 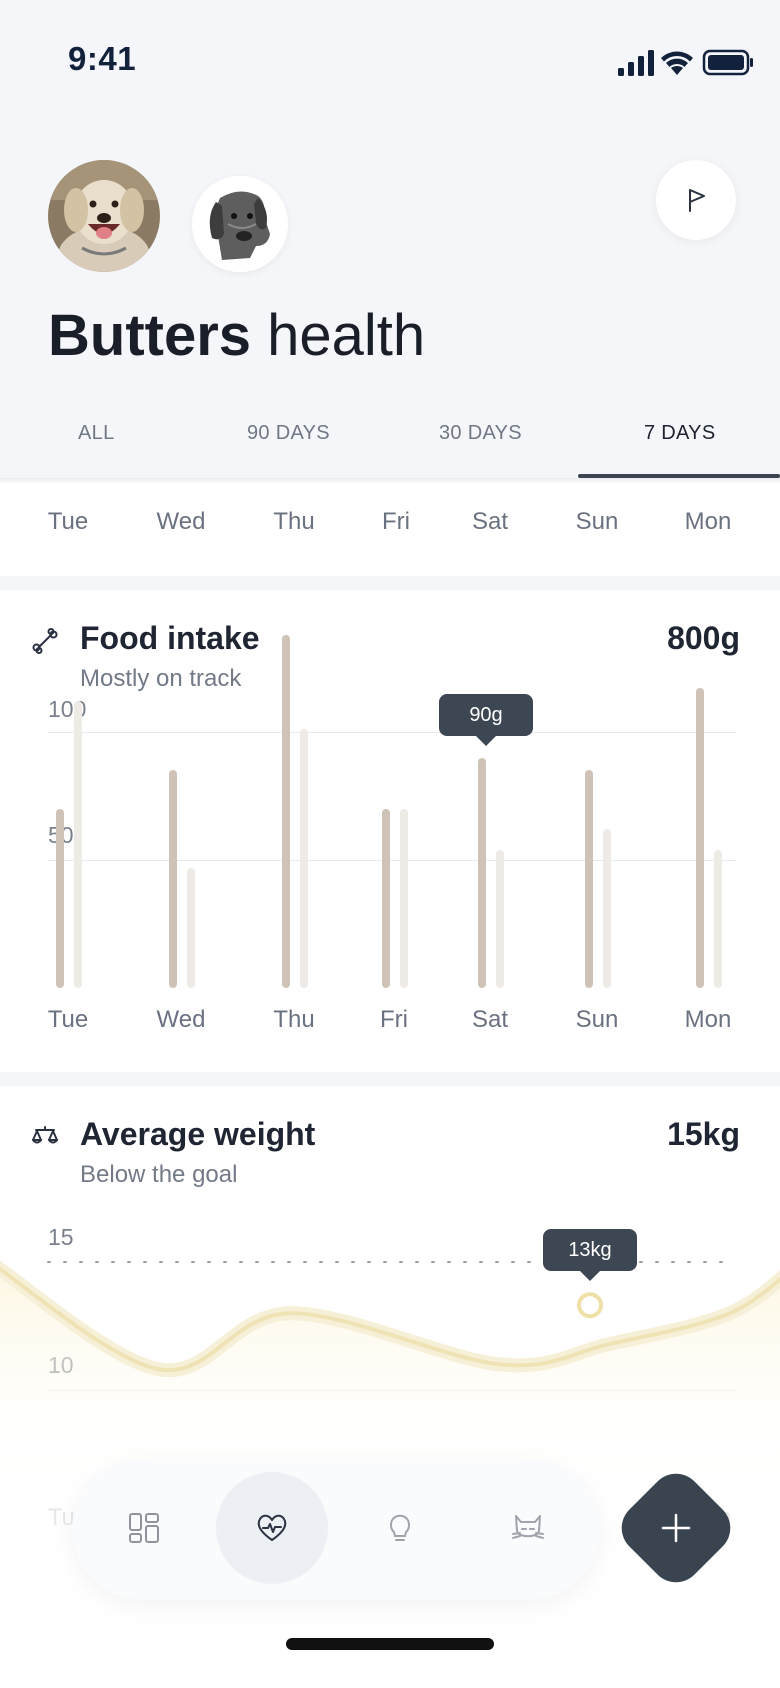 I want to click on food-x-tick: Thu, so click(x=294, y=1019).